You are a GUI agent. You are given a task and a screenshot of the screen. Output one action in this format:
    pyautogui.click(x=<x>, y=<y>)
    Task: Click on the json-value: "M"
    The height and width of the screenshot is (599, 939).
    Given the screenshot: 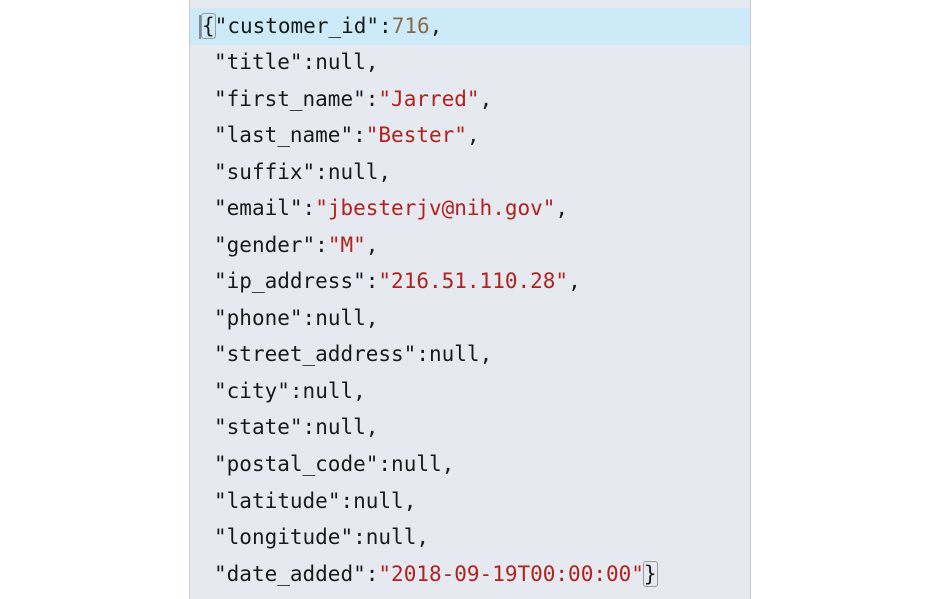 What is the action you would take?
    pyautogui.click(x=346, y=245)
    